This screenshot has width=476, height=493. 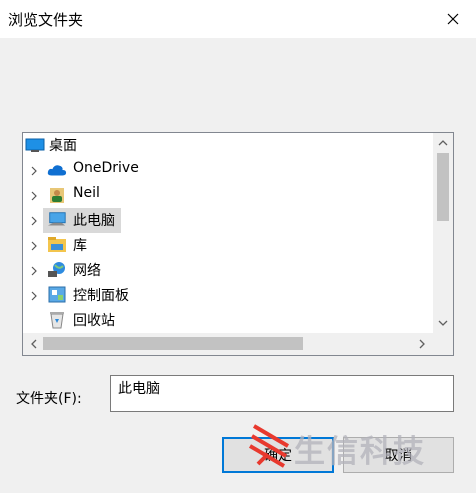 What do you see at coordinates (443, 143) in the screenshot?
I see `scroll-up-icon` at bounding box center [443, 143].